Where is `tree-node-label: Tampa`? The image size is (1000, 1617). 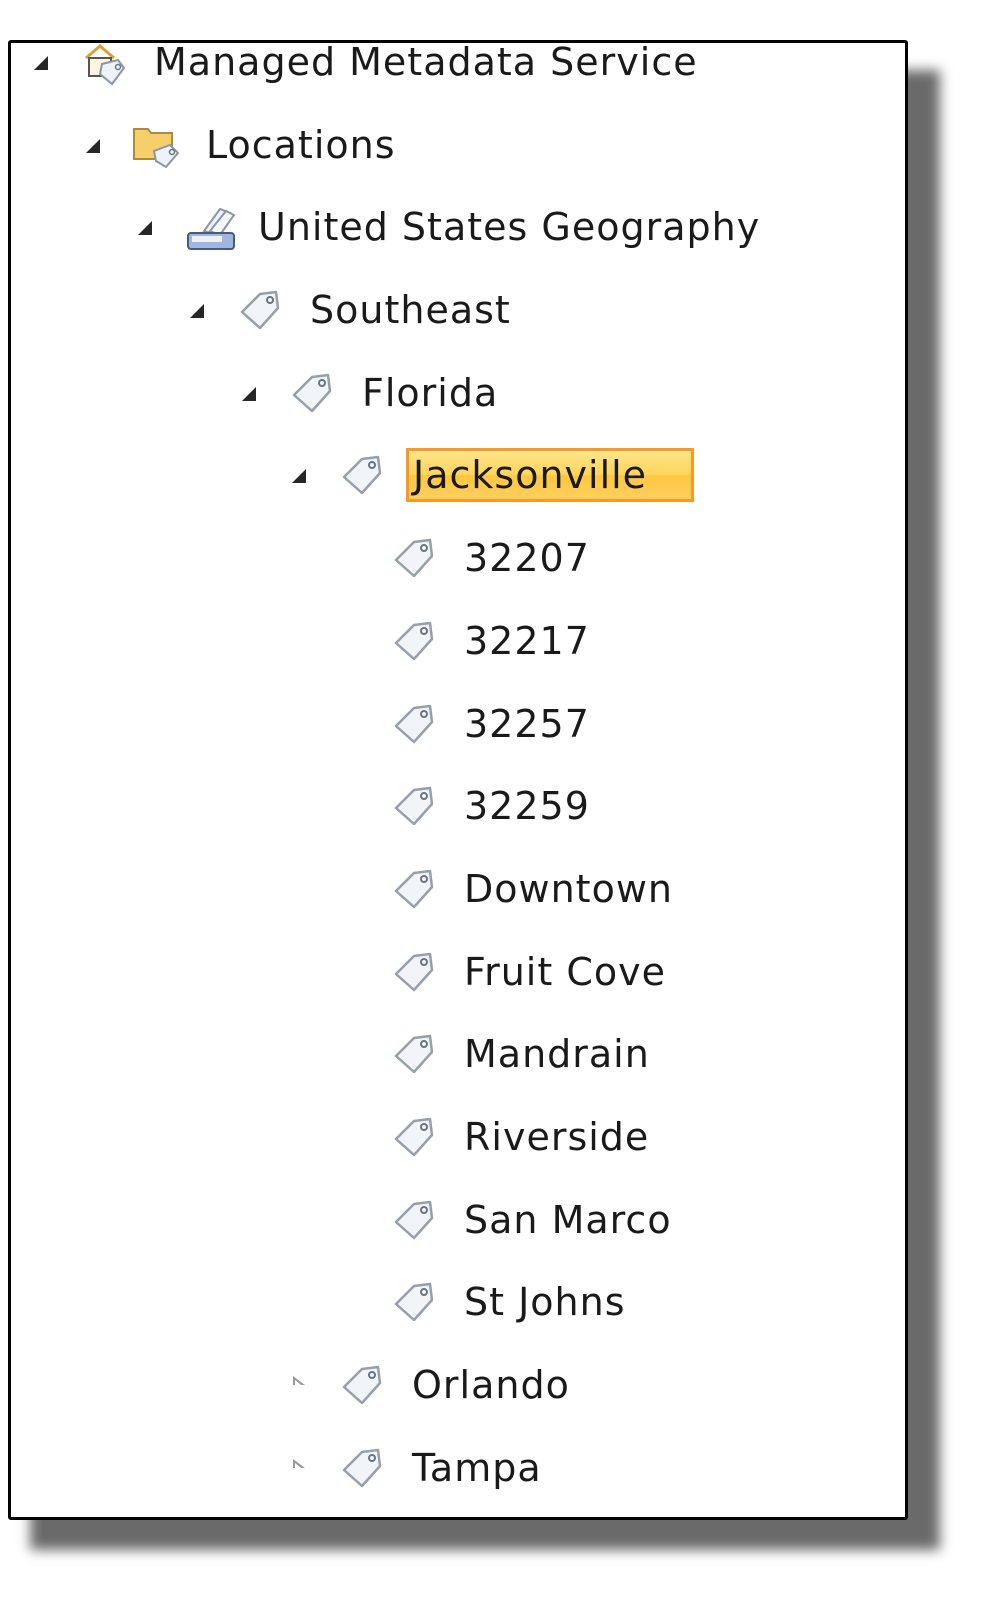 tree-node-label: Tampa is located at coordinates (477, 1467).